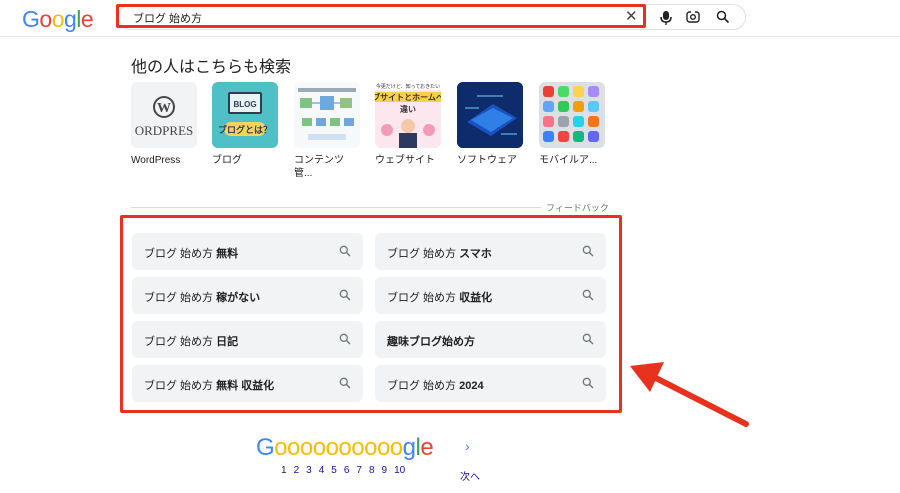  Describe the element at coordinates (408, 86) in the screenshot. I see `svg-text: 今更だけど、知っておきたい` at that location.